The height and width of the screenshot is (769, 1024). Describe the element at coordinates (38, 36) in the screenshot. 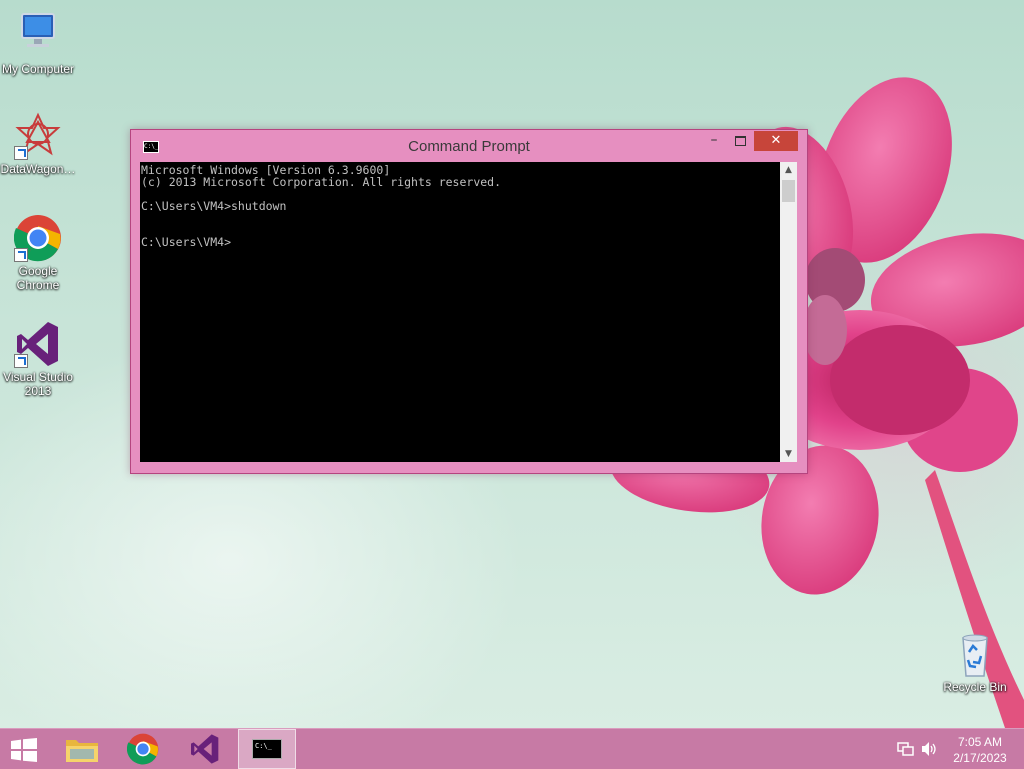

I see `computer-icon` at that location.